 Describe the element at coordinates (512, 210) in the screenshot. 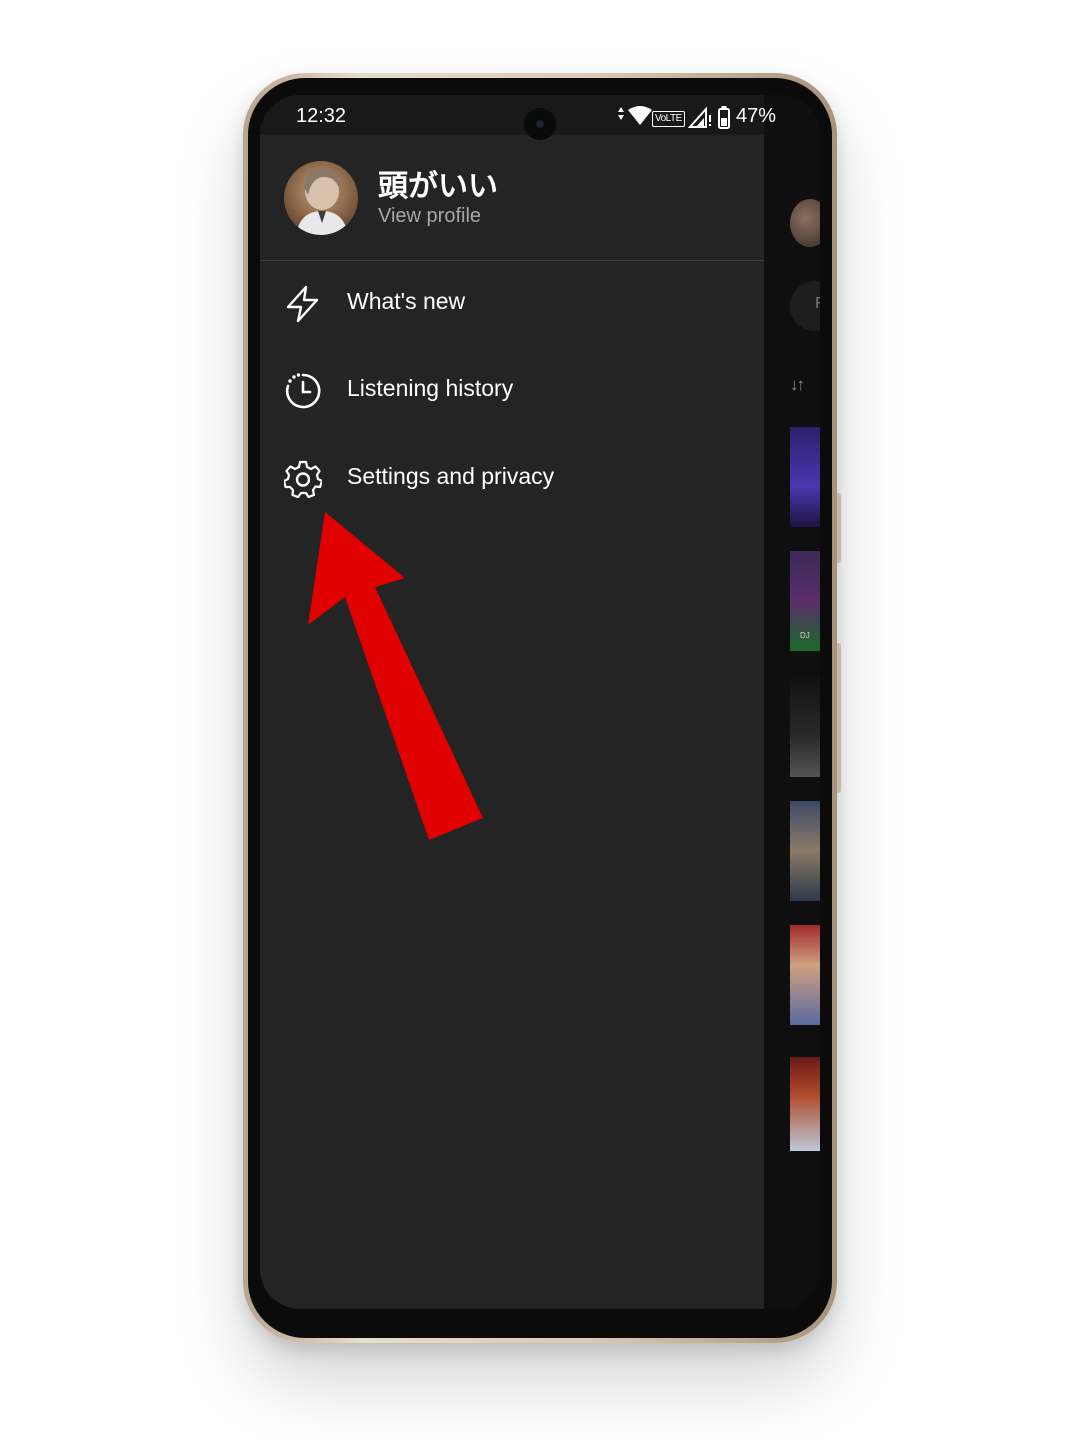

I see `profile-row: 頭がいい View profile` at that location.